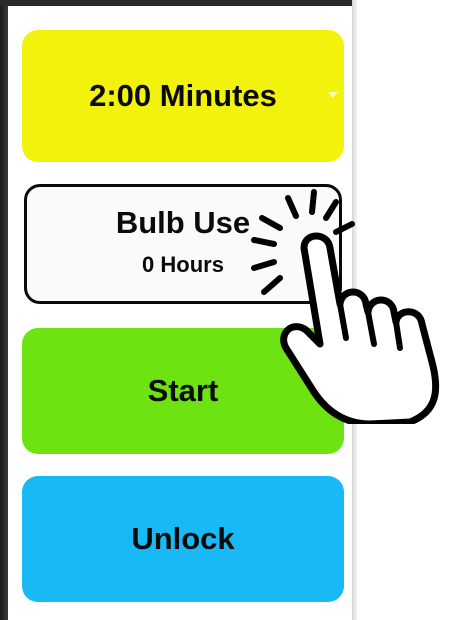 The height and width of the screenshot is (620, 462). Describe the element at coordinates (183, 264) in the screenshot. I see `bulb-use-hours: 0 Hours` at that location.